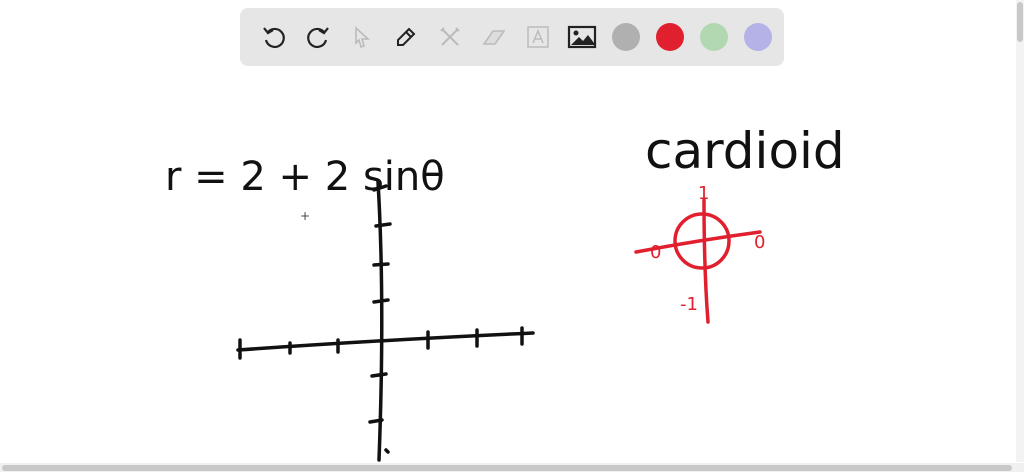 The image size is (1024, 472). What do you see at coordinates (1020, 22) in the screenshot?
I see `vertical-scroll-thumb` at bounding box center [1020, 22].